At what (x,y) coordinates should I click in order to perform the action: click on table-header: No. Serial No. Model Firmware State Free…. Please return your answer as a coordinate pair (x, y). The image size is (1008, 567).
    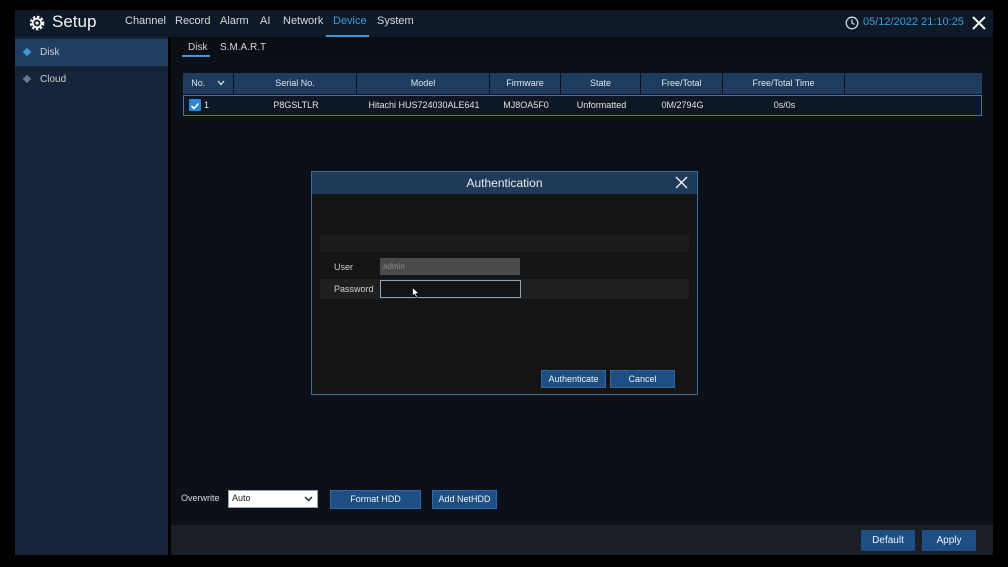
    Looking at the image, I should click on (582, 83).